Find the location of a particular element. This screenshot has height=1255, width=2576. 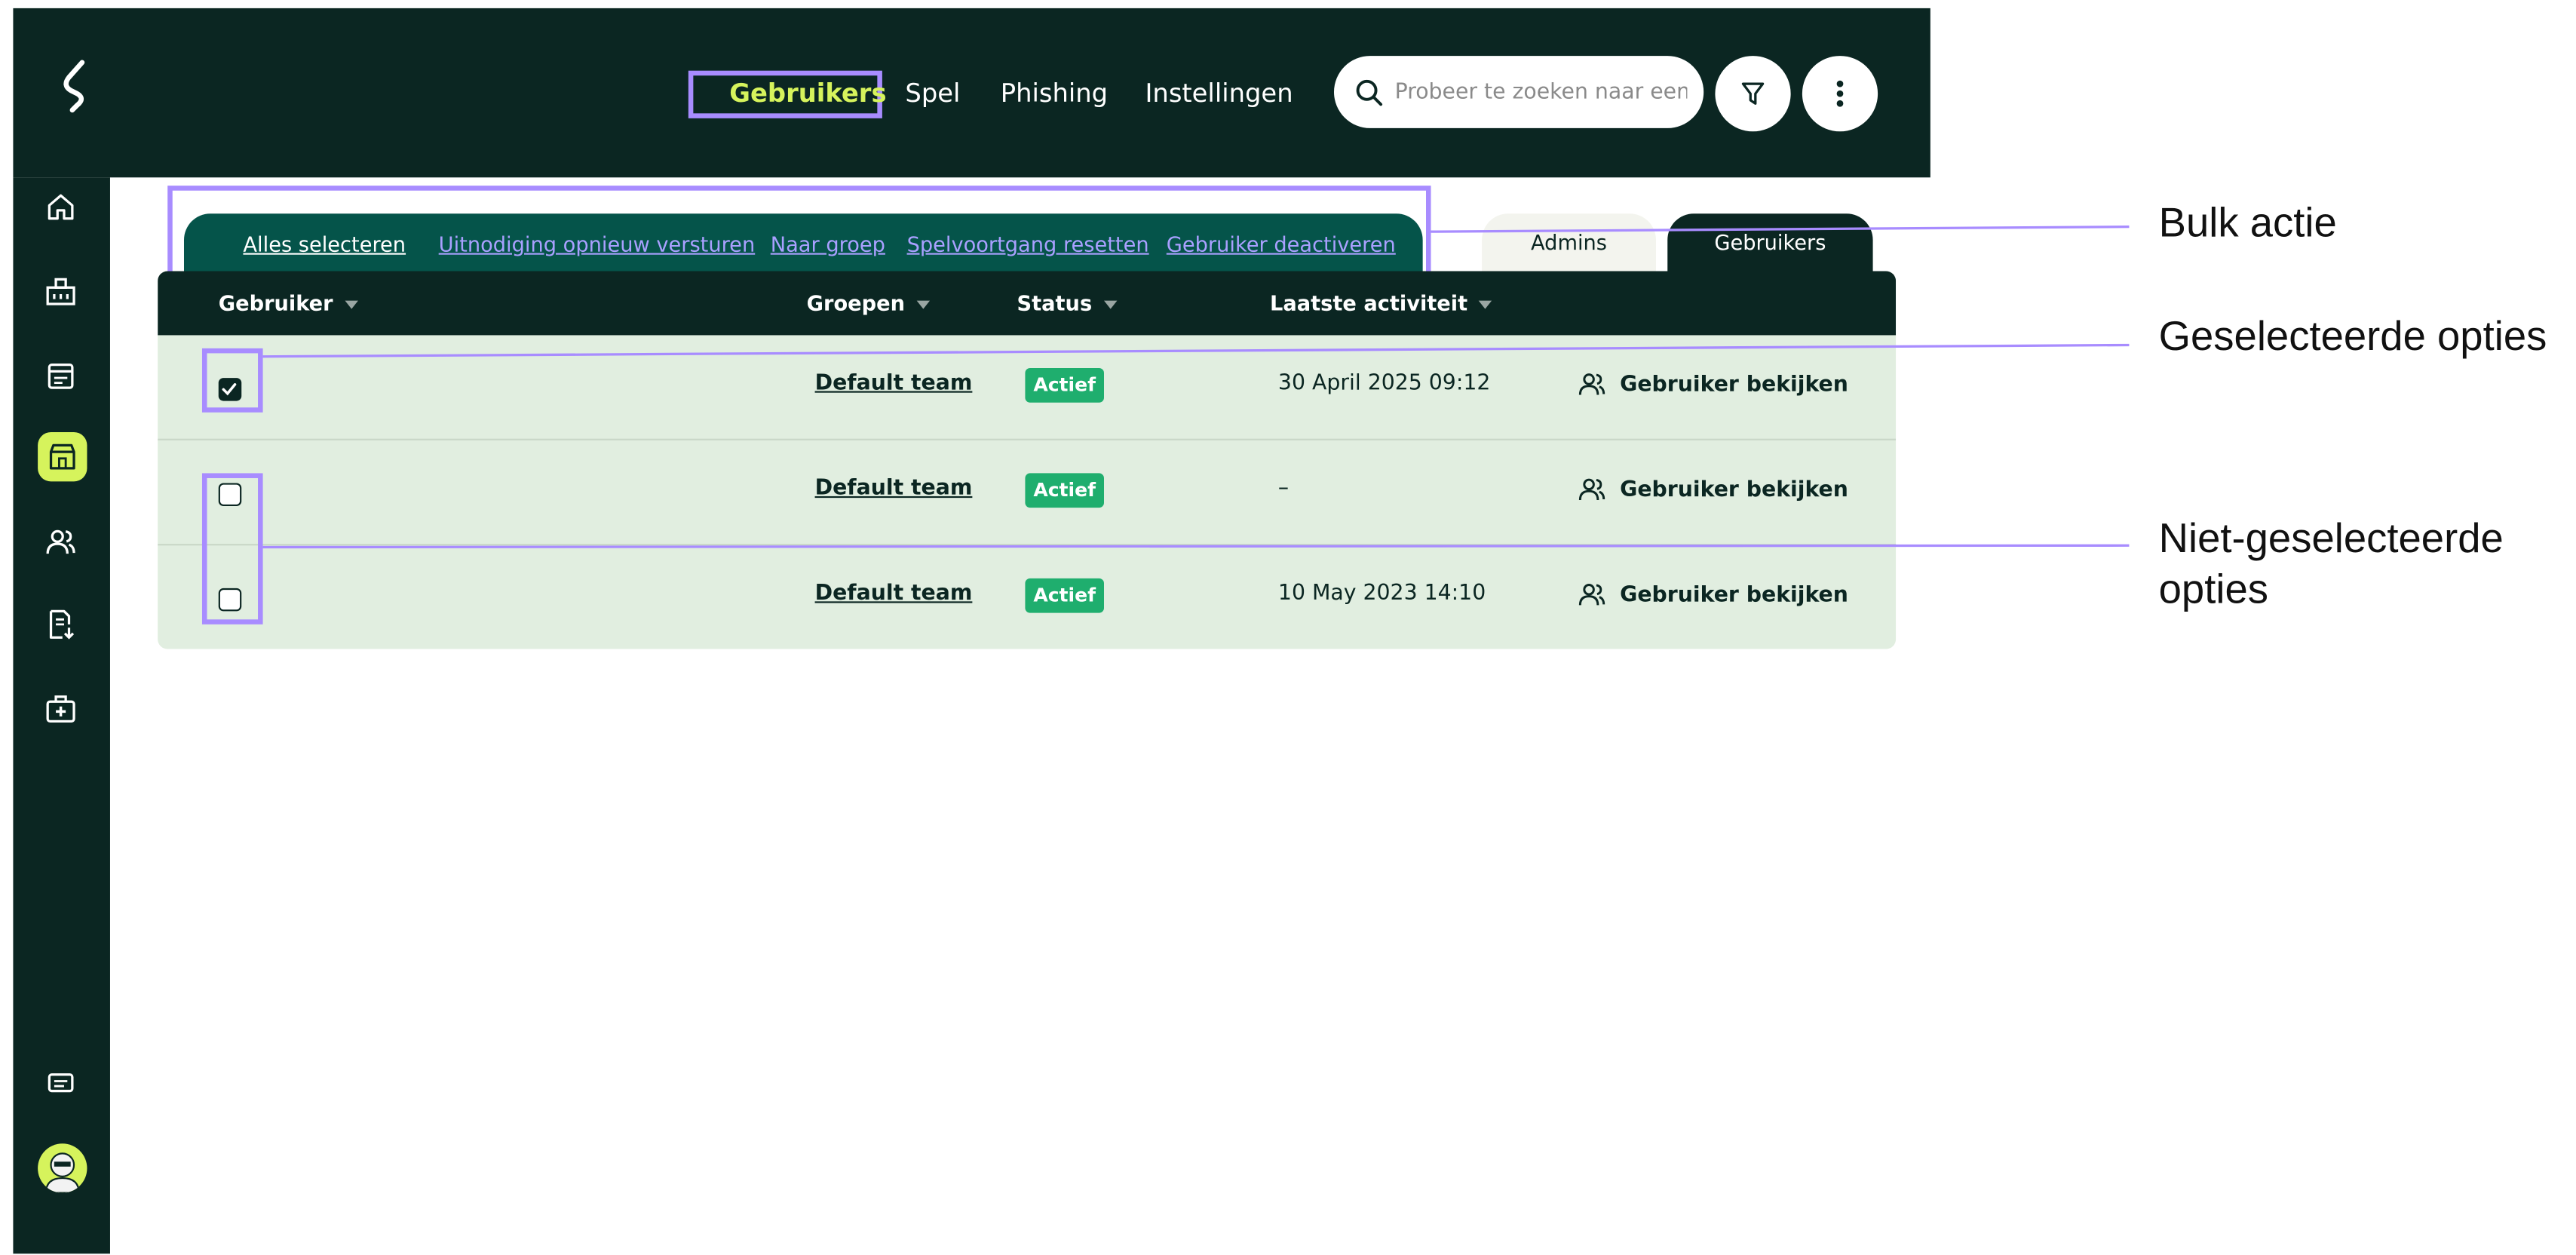

annotation-selected: Geselecteerde opties is located at coordinates (2352, 337).